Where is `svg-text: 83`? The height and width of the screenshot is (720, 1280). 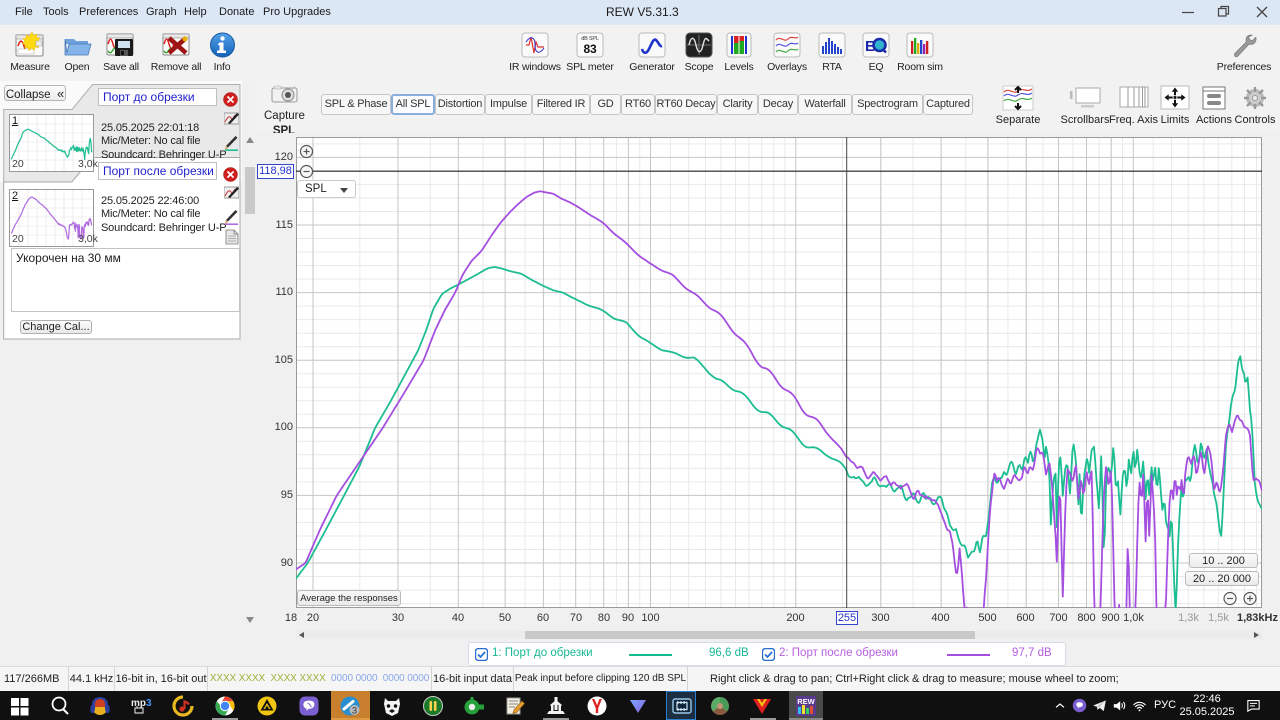 svg-text: 83 is located at coordinates (590, 49).